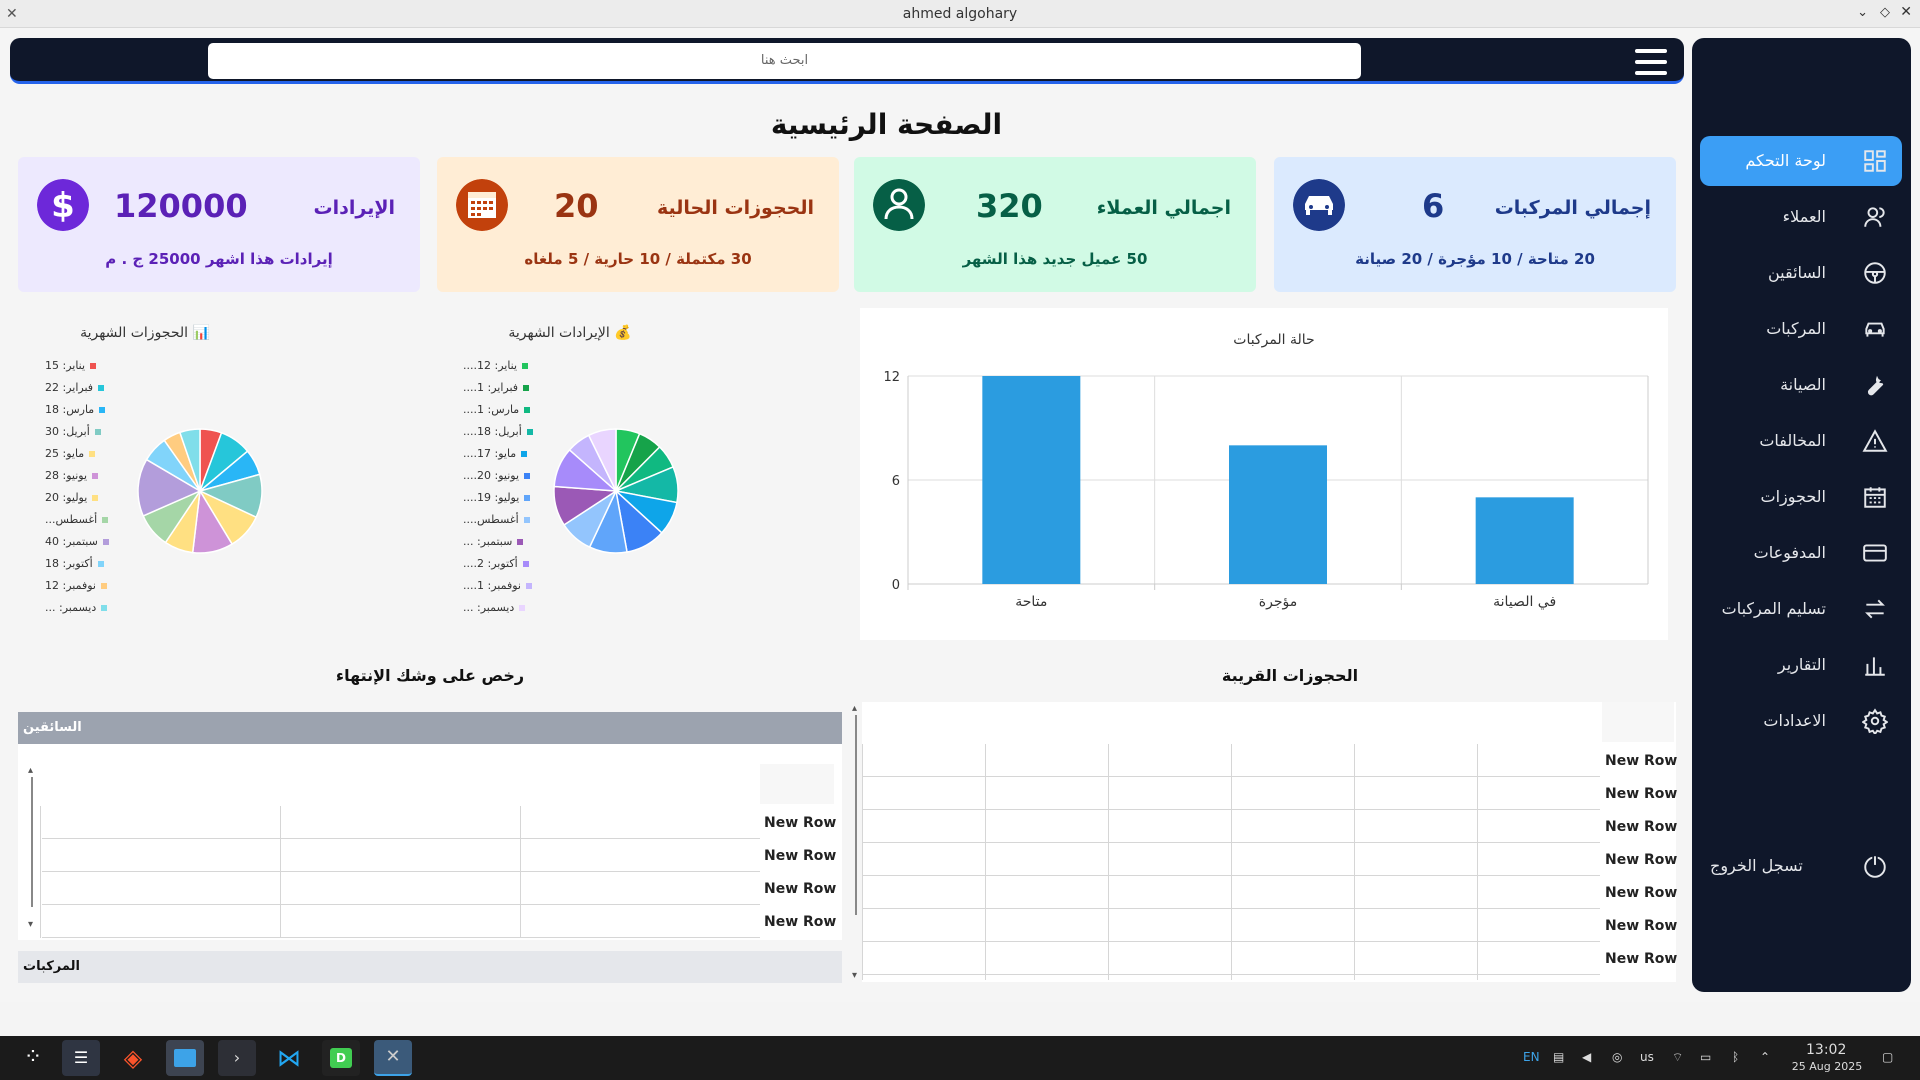  Describe the element at coordinates (1273, 340) in the screenshot. I see `chart-title: حالة المركبات` at that location.